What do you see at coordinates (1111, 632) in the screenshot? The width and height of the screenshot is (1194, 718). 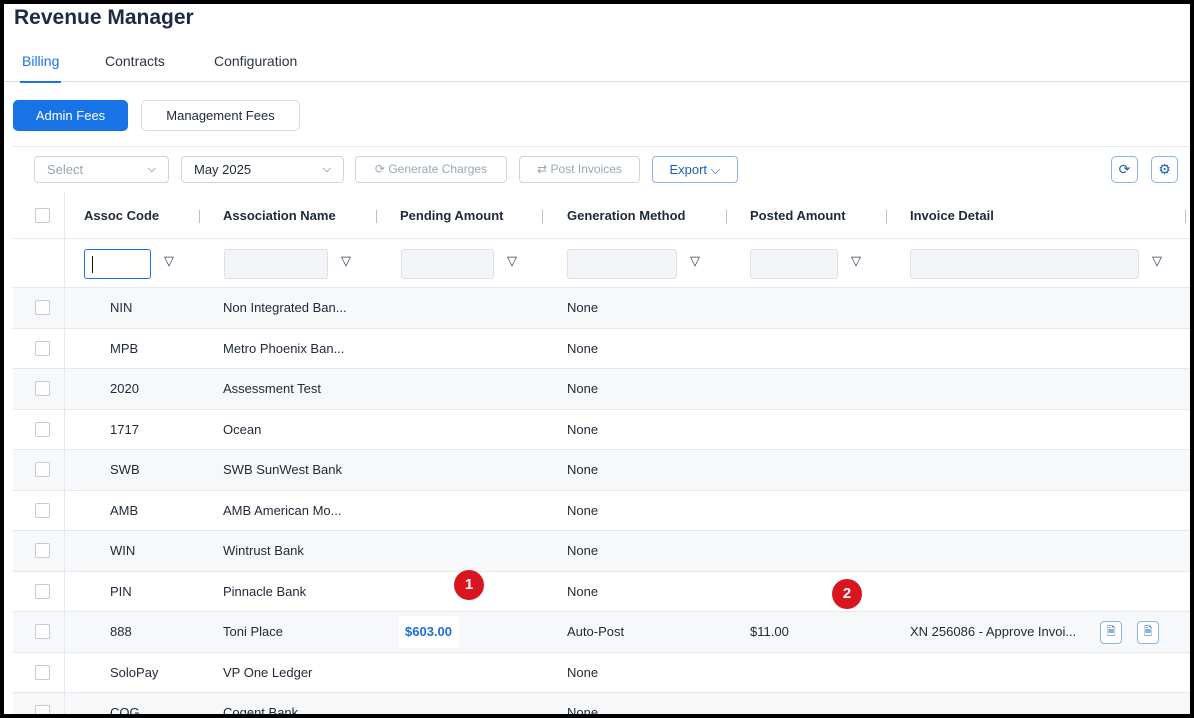 I see `pdf-document-icon-button: 🗎` at bounding box center [1111, 632].